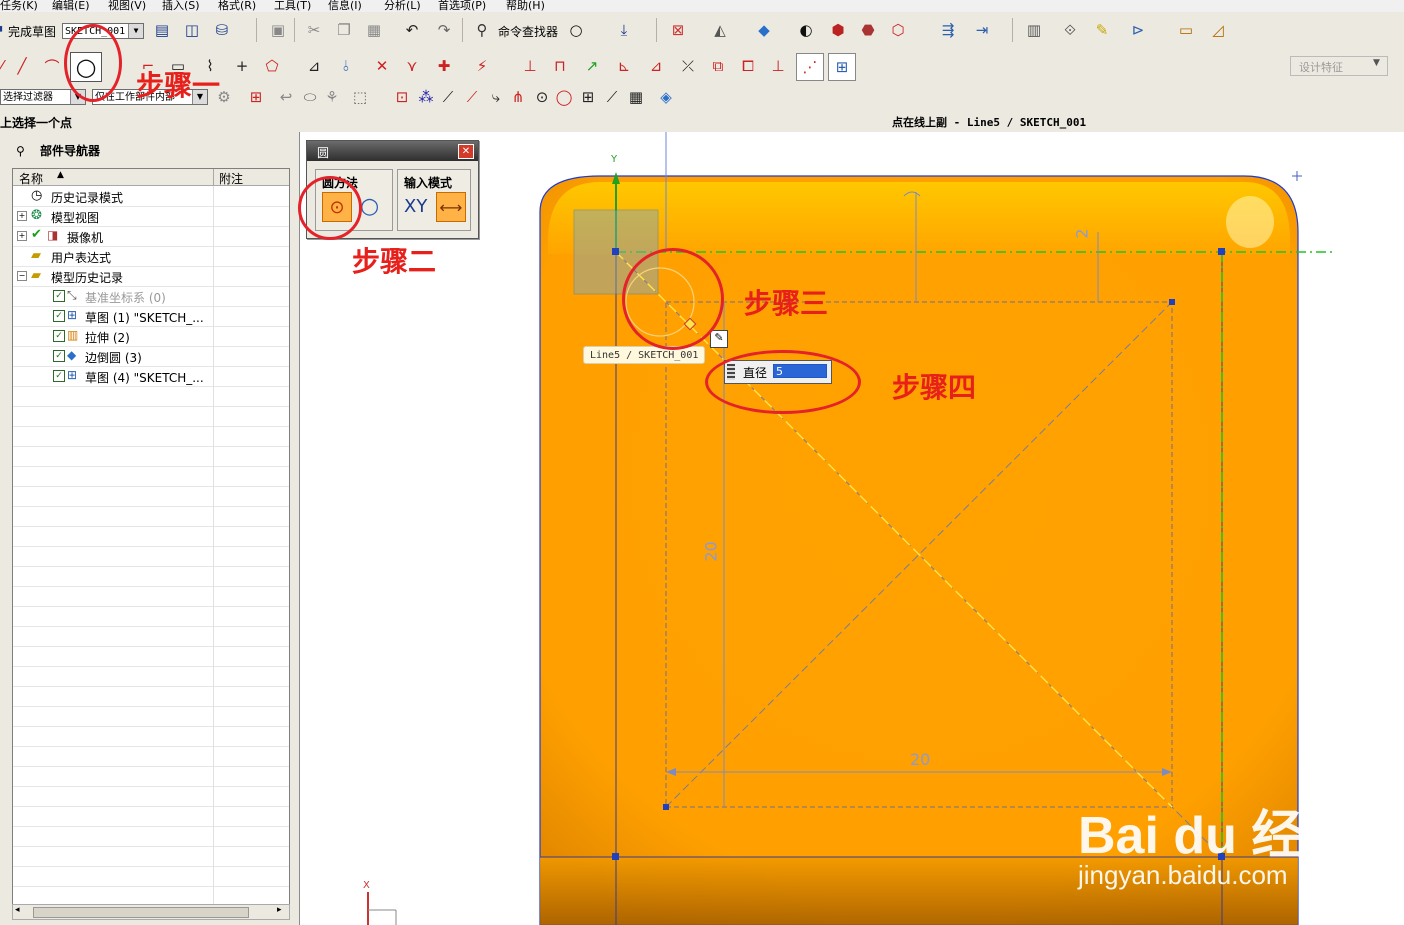  Describe the element at coordinates (345, 6) in the screenshot. I see `menu-info: 信息(I)` at that location.